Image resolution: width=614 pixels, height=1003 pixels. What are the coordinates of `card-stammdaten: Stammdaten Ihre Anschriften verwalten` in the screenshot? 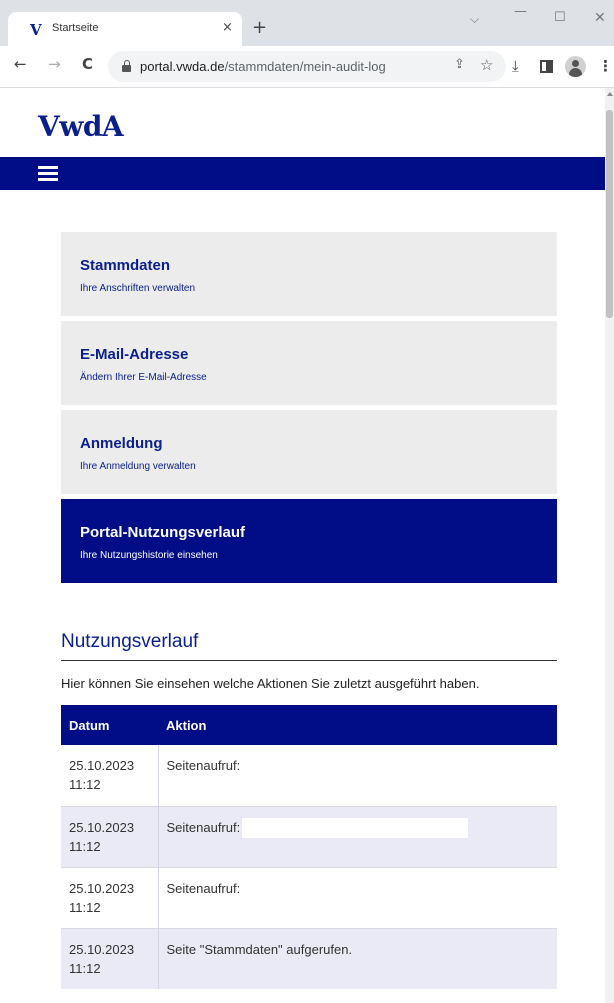 It's located at (309, 274).